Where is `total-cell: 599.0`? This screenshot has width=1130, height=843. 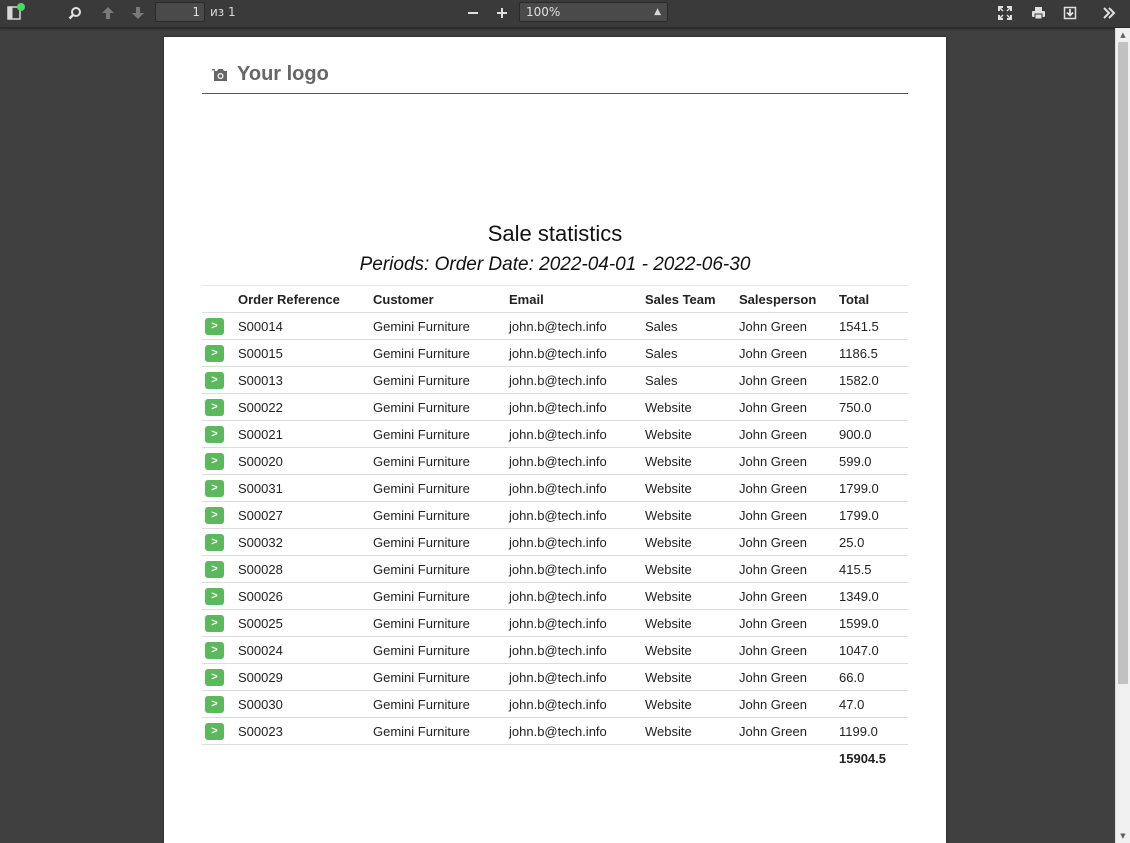
total-cell: 599.0 is located at coordinates (873, 461).